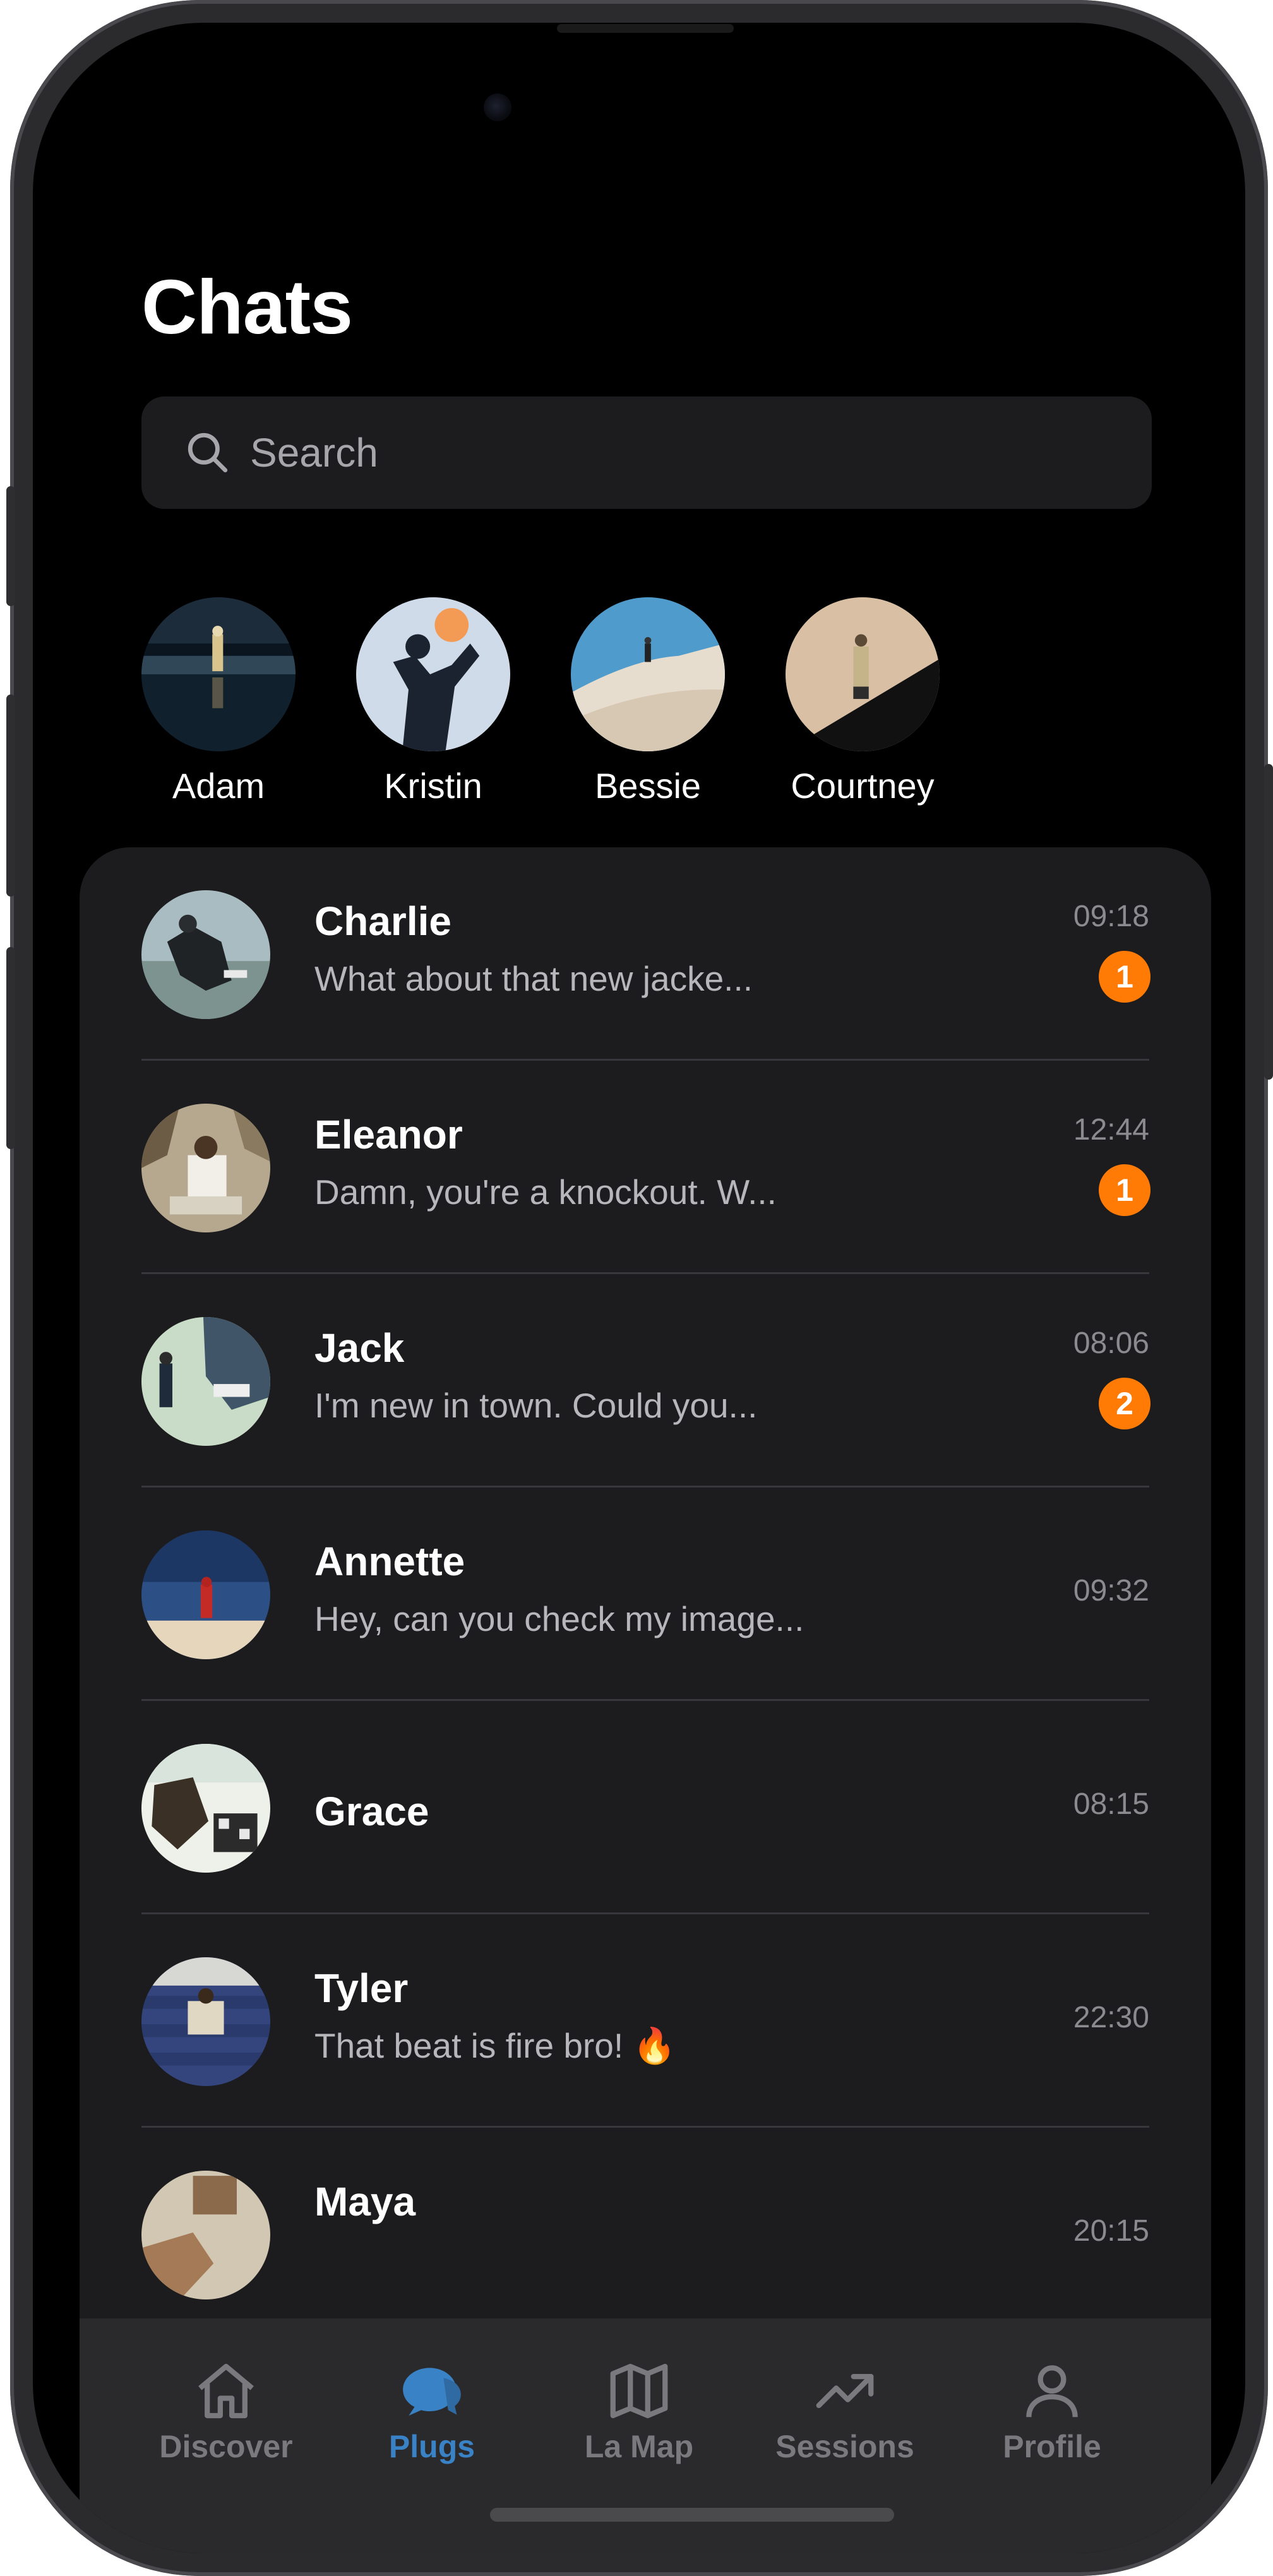 The width and height of the screenshot is (1273, 2576). I want to click on chat-name: Tyler, so click(361, 1988).